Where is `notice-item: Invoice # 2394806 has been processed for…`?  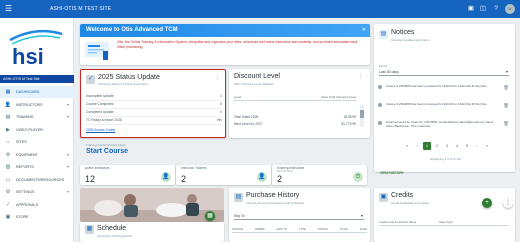 notice-item: Invoice # 2394806 has been processed for… is located at coordinates (444, 91).